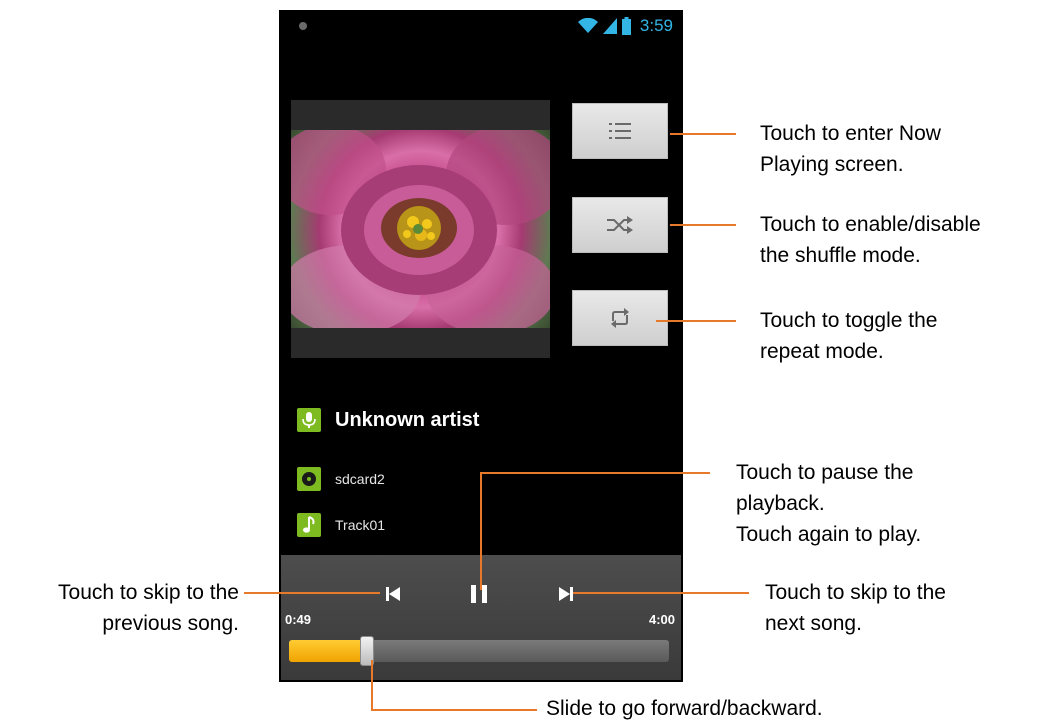  I want to click on callout-next: Touch to skip to the next song., so click(855, 608).